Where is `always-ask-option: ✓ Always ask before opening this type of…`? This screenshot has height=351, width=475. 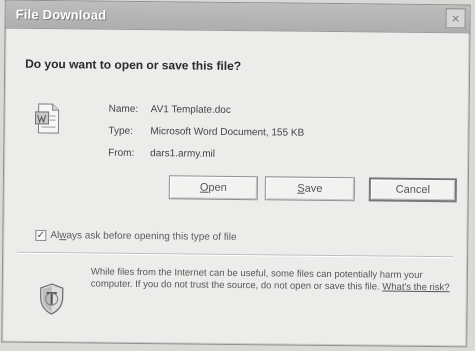
always-ask-option: ✓ Always ask before opening this type of… is located at coordinates (136, 236).